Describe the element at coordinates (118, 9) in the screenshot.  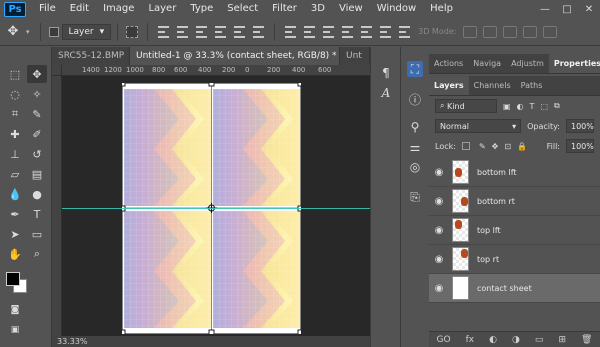
I see `menu-image: Image` at that location.